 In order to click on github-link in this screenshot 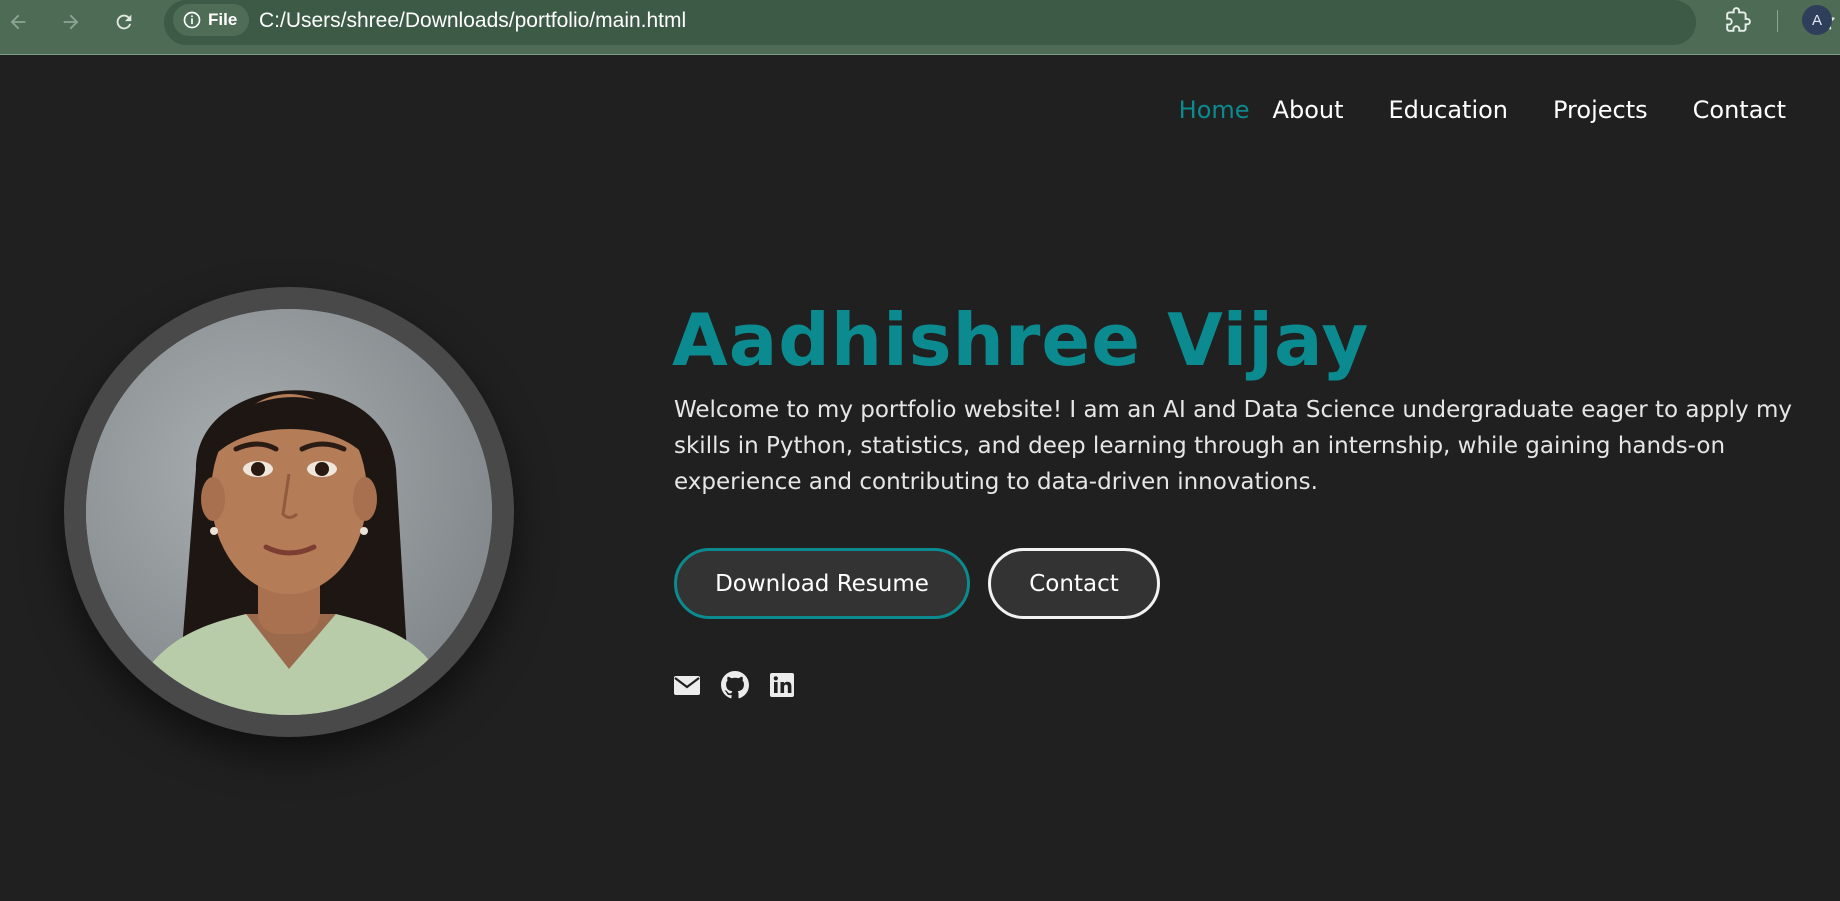, I will do `click(735, 685)`.